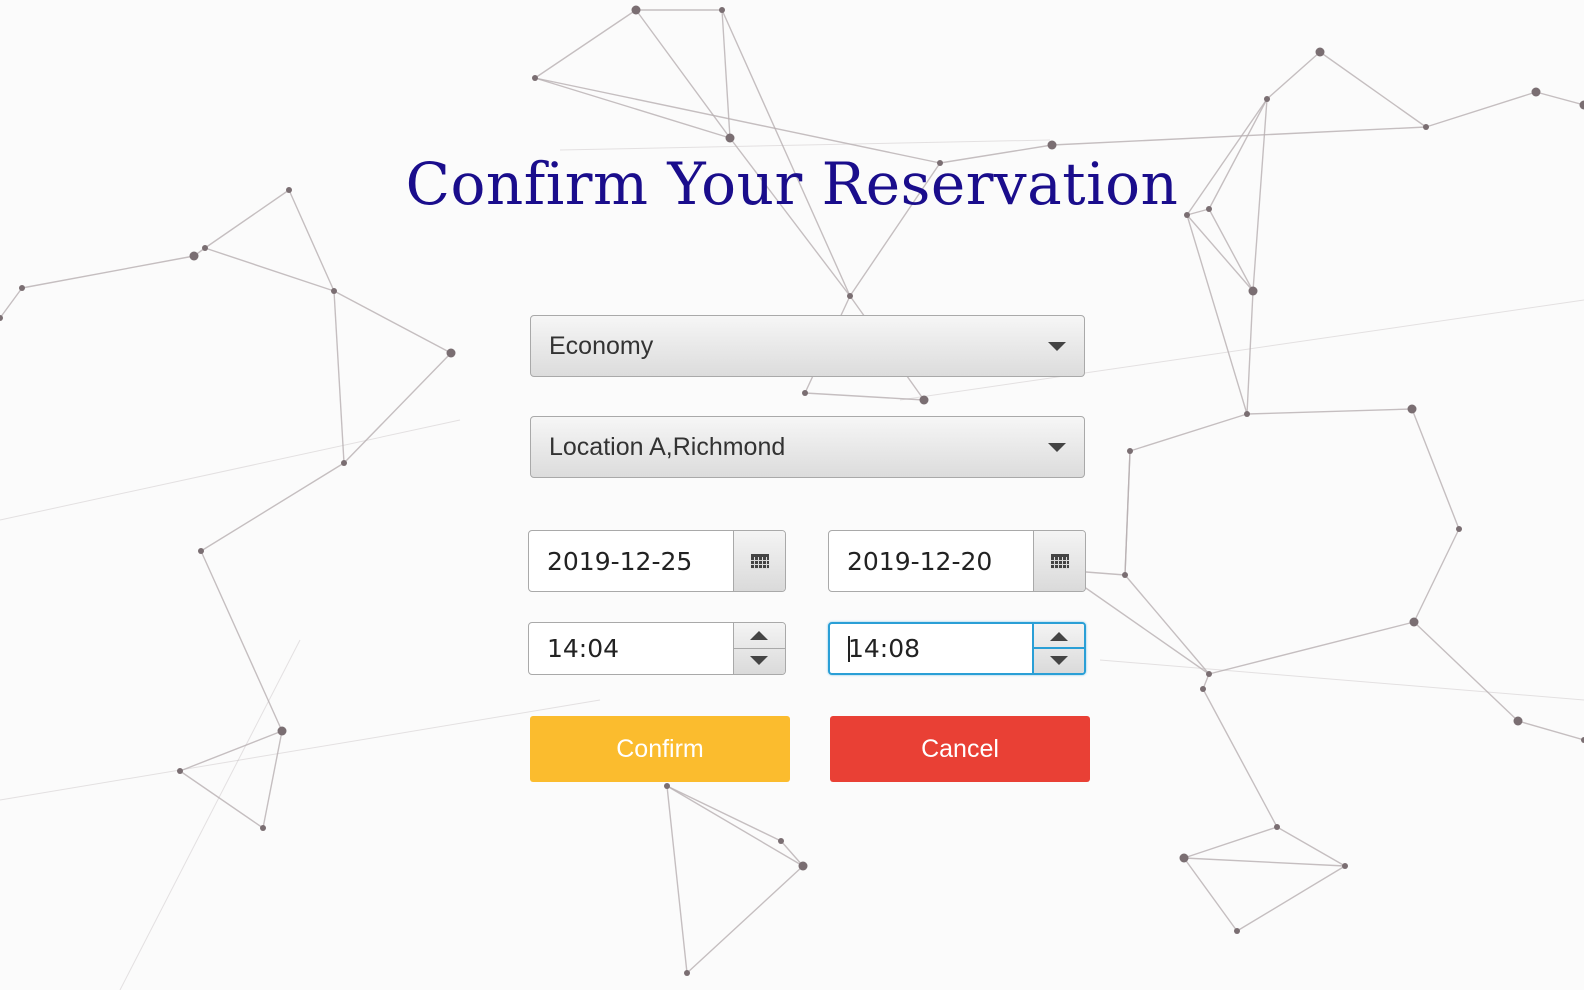 This screenshot has height=990, width=1584. Describe the element at coordinates (632, 561) in the screenshot. I see `pickup-date-input` at that location.